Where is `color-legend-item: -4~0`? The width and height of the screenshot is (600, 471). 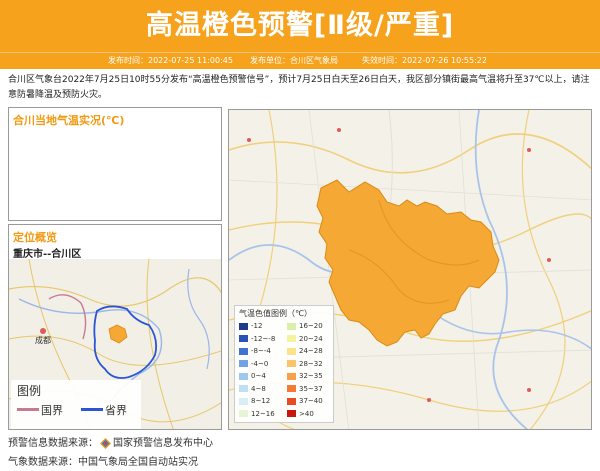 color-legend-item: -4~0 is located at coordinates (253, 364).